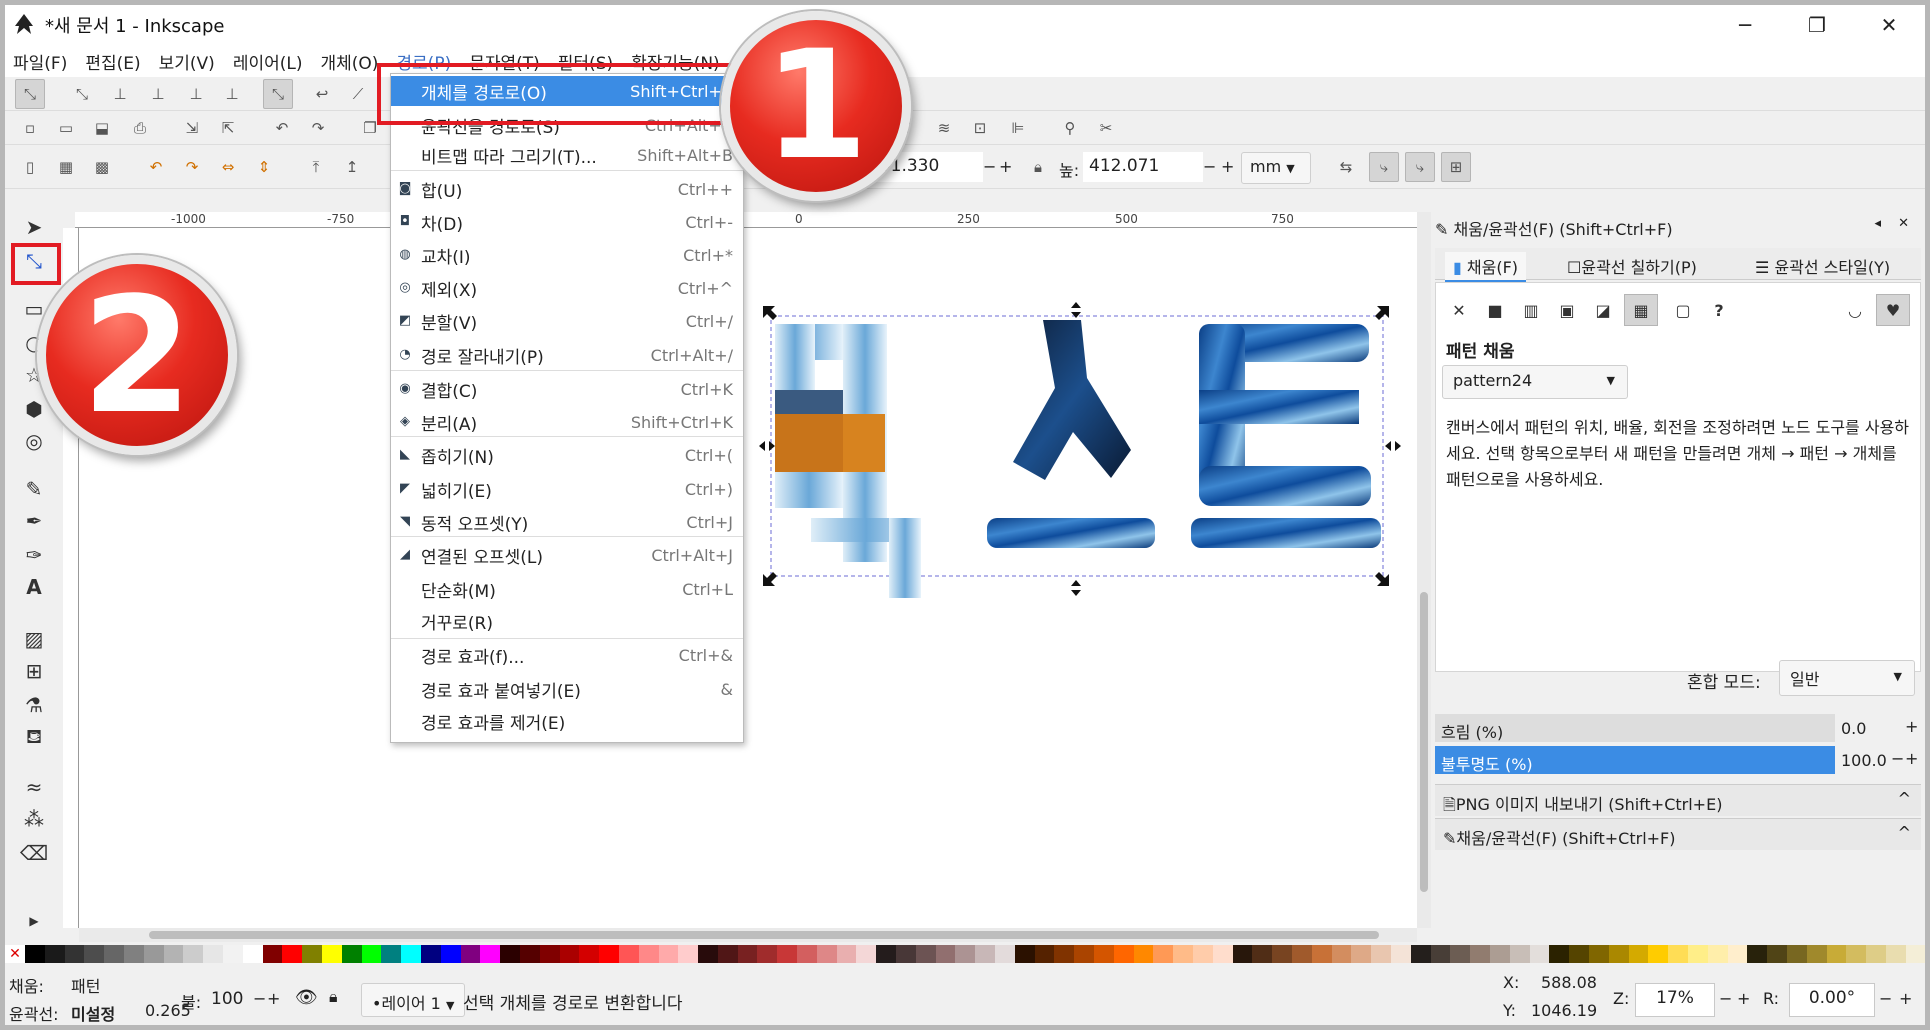  I want to click on blur-slider: 흐림 (%), so click(1635, 728).